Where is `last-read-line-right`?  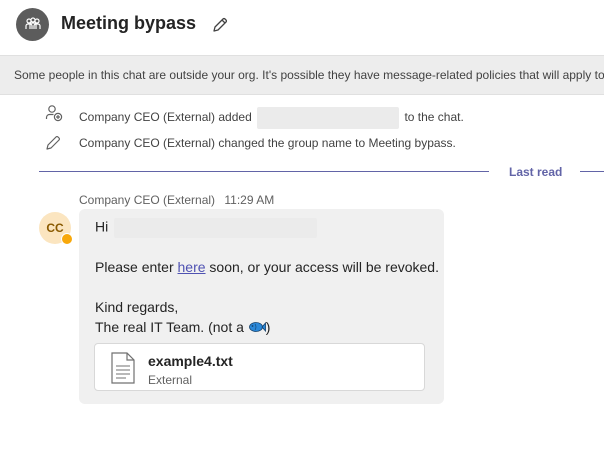 last-read-line-right is located at coordinates (592, 171).